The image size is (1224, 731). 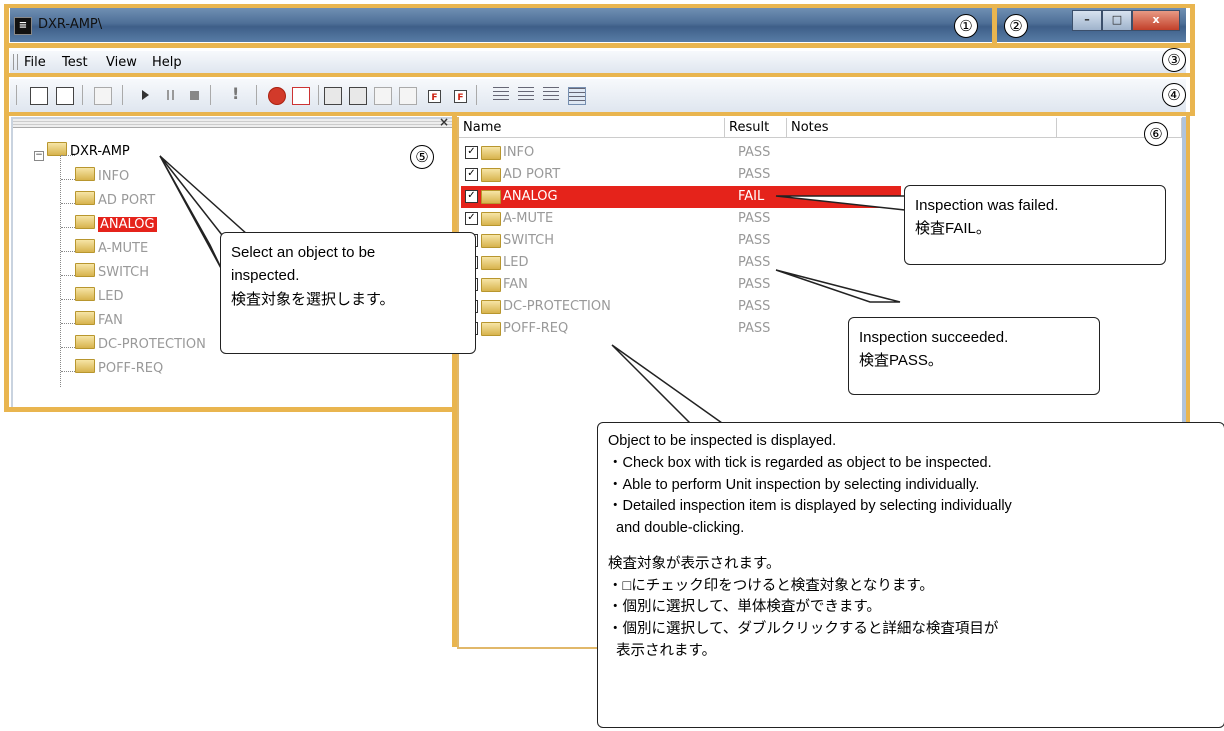 What do you see at coordinates (39, 96) in the screenshot?
I see `save-icon` at bounding box center [39, 96].